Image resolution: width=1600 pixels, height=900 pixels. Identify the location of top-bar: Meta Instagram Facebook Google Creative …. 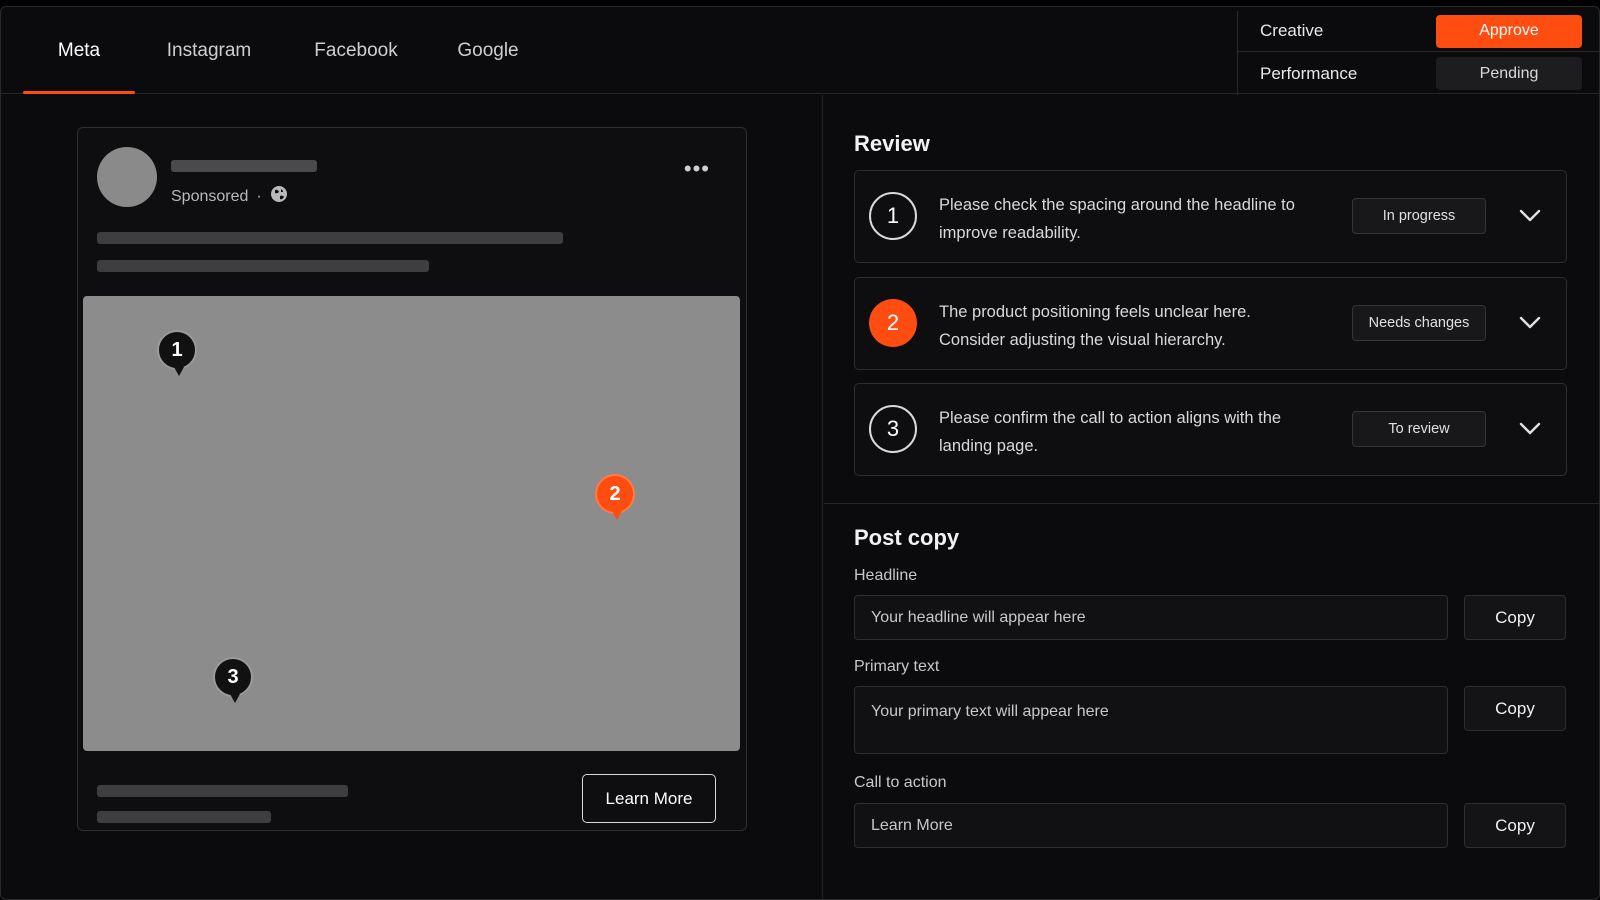
(800, 51).